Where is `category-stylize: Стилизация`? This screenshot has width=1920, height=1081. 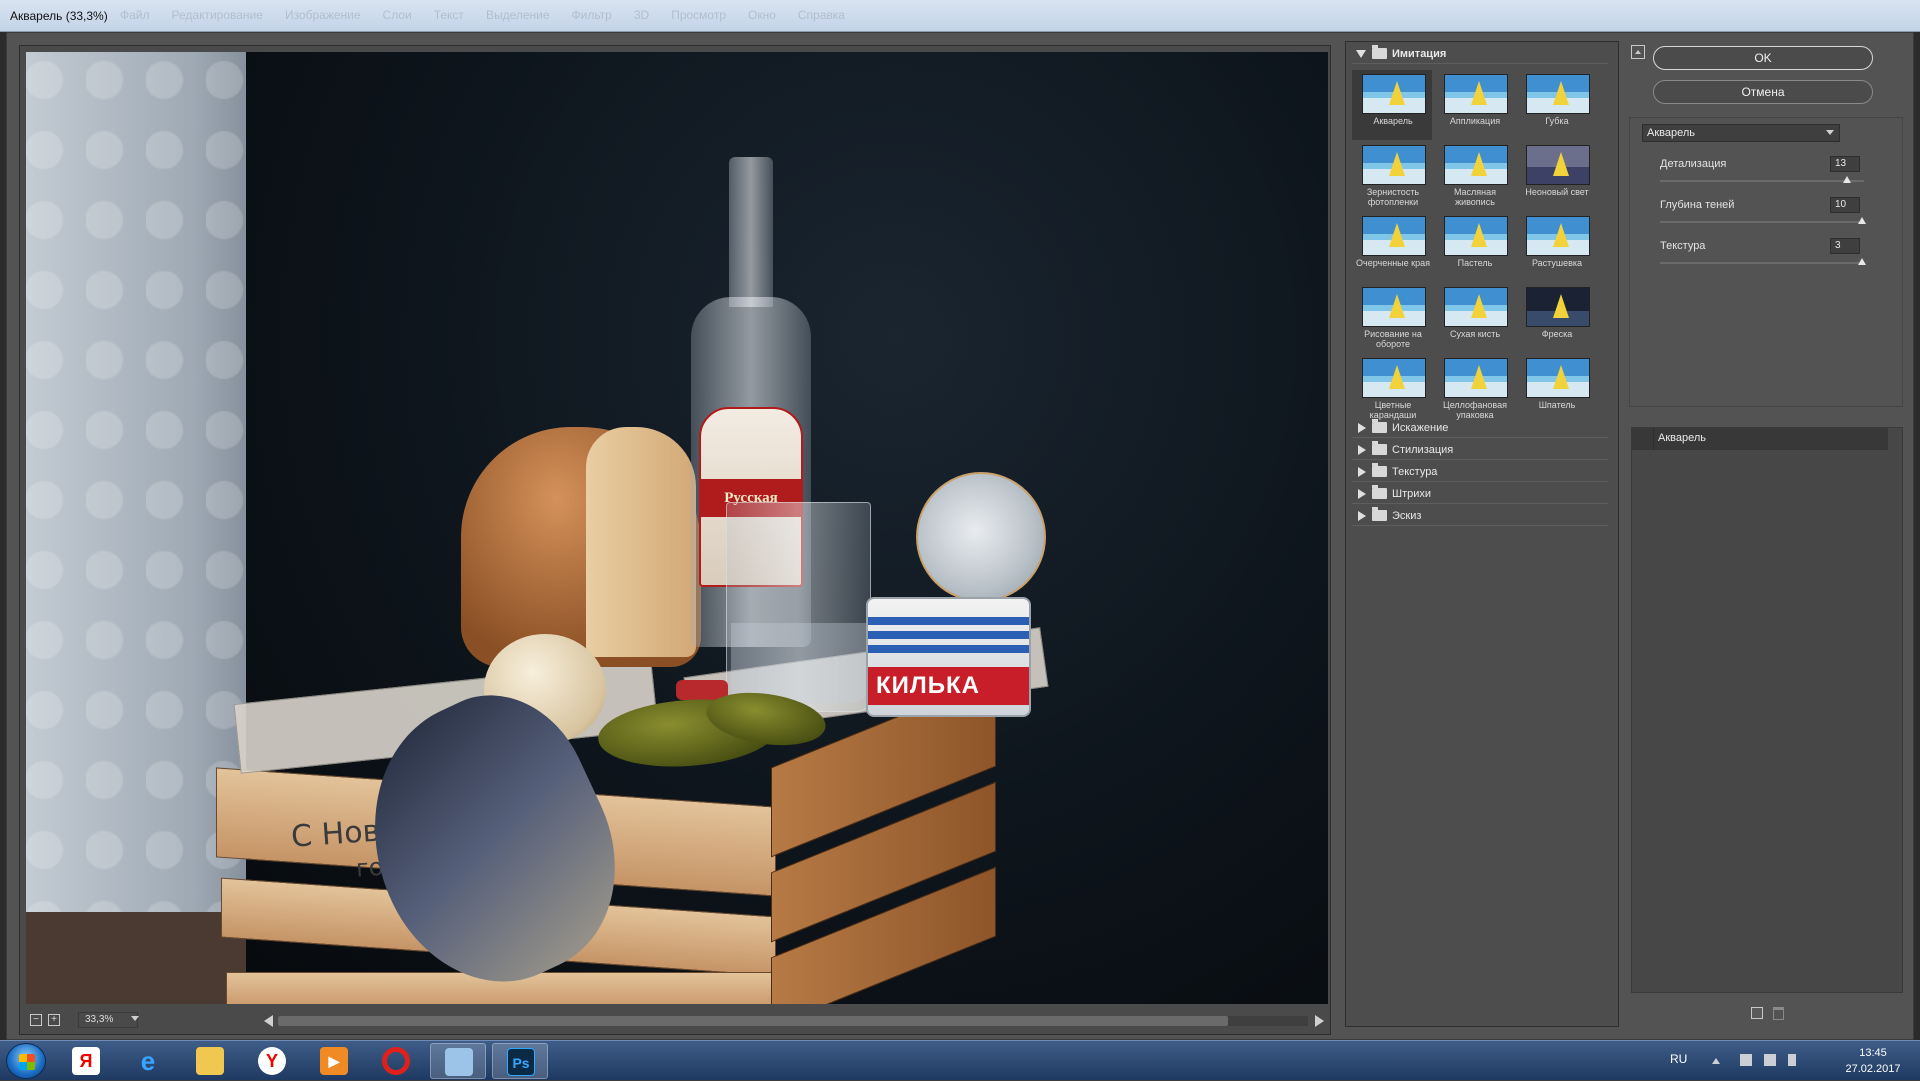 category-stylize: Стилизация is located at coordinates (1480, 450).